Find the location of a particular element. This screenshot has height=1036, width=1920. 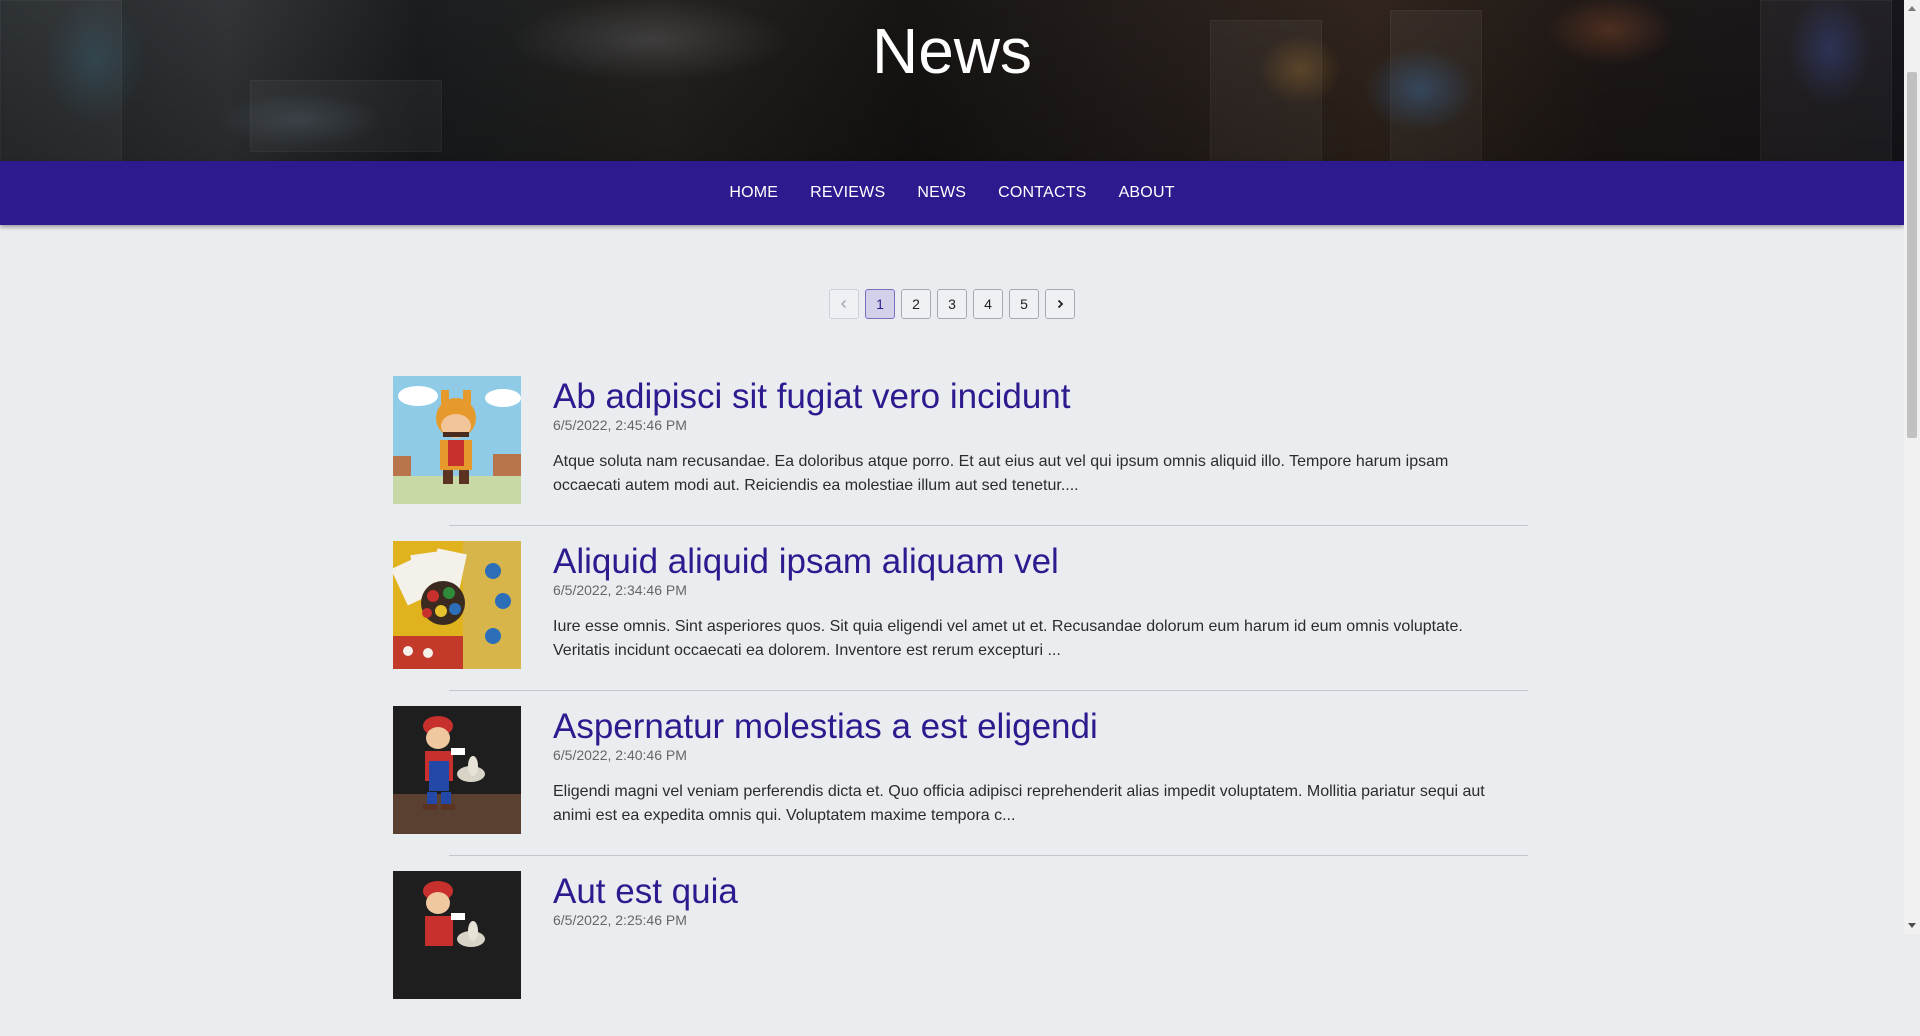

board-game-image is located at coordinates (457, 605).